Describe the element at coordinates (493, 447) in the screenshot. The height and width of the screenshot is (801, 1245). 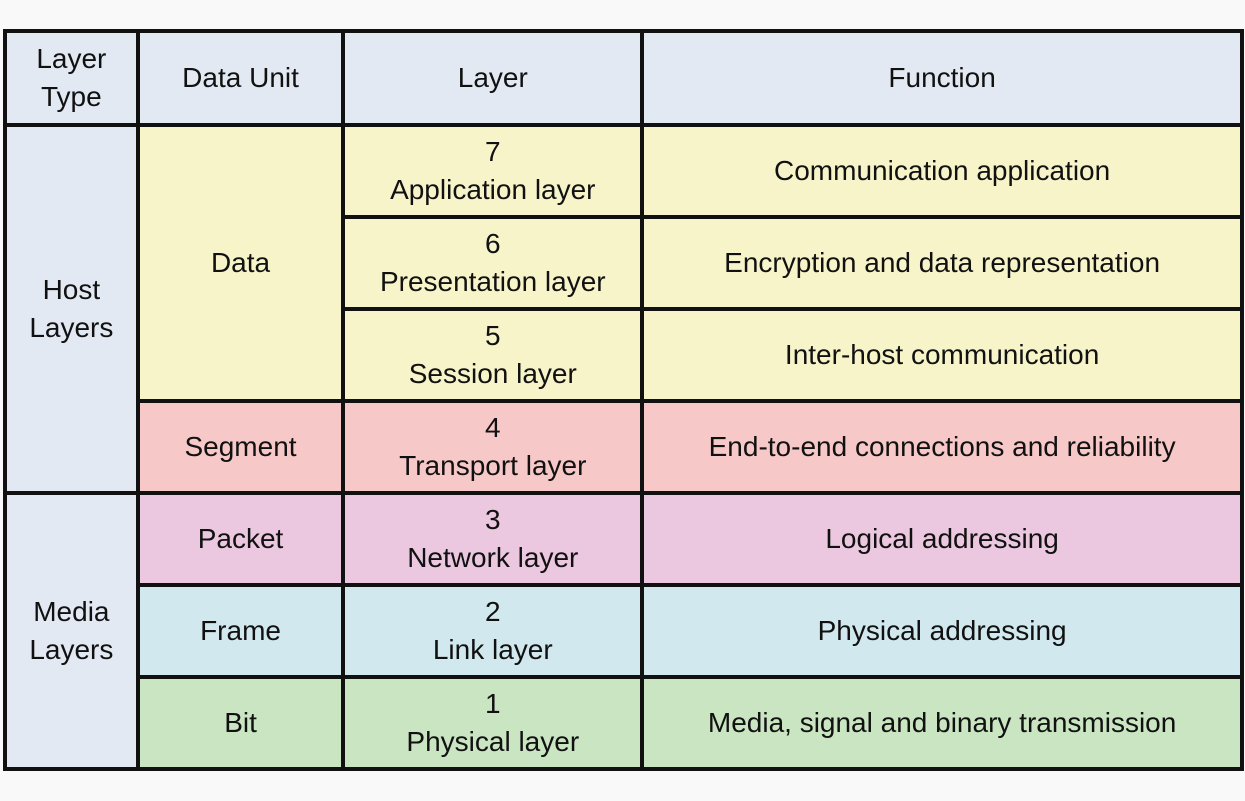
I see `layer-4: 4 Transport layer` at that location.